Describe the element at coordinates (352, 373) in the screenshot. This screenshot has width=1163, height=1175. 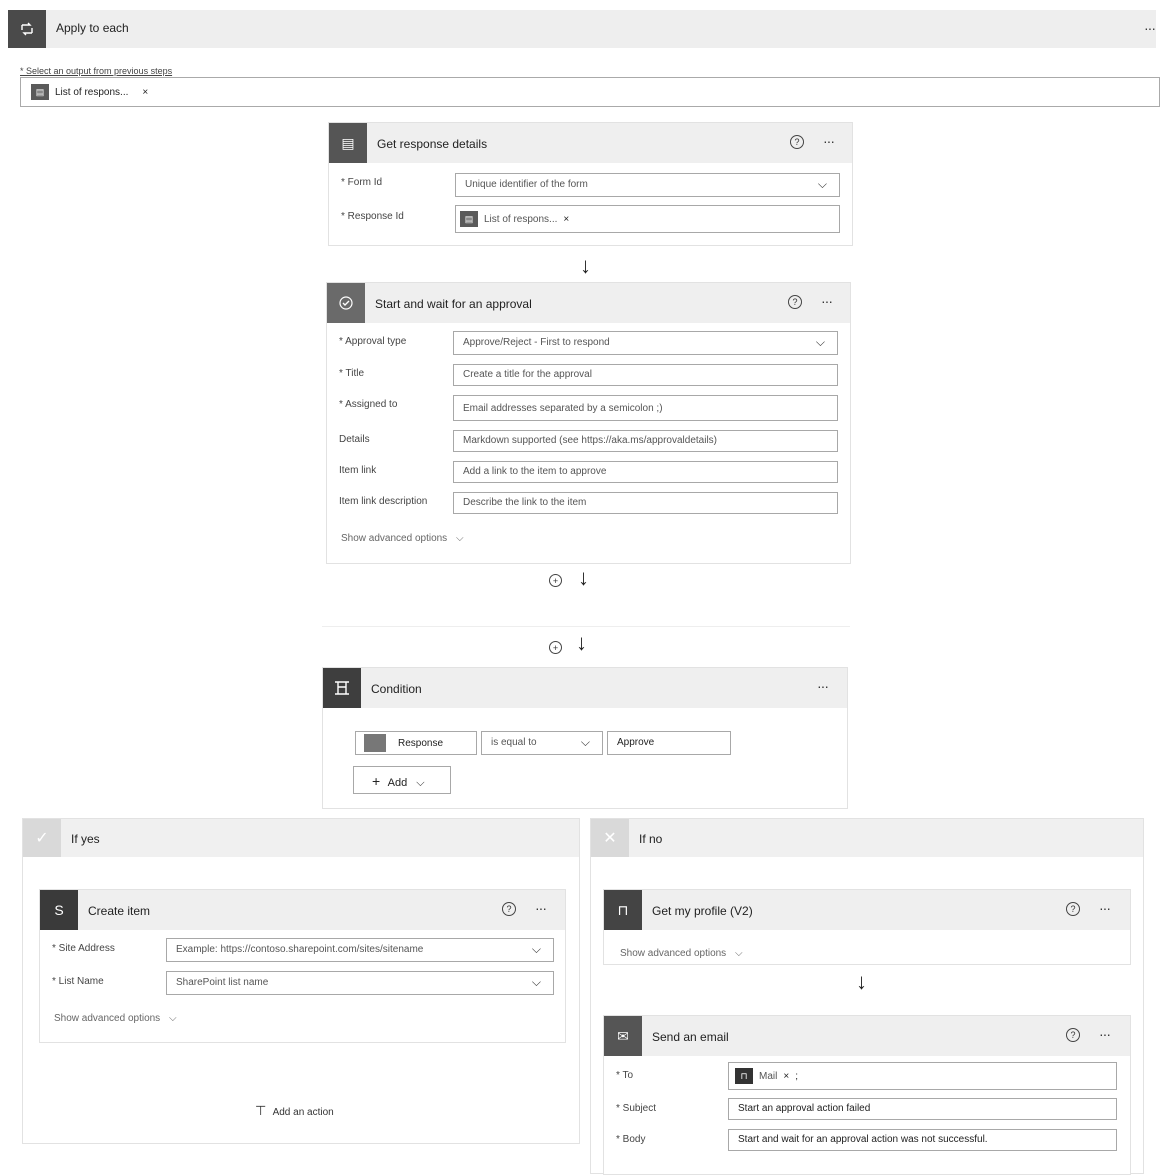
I see `title-label: * Title` at that location.